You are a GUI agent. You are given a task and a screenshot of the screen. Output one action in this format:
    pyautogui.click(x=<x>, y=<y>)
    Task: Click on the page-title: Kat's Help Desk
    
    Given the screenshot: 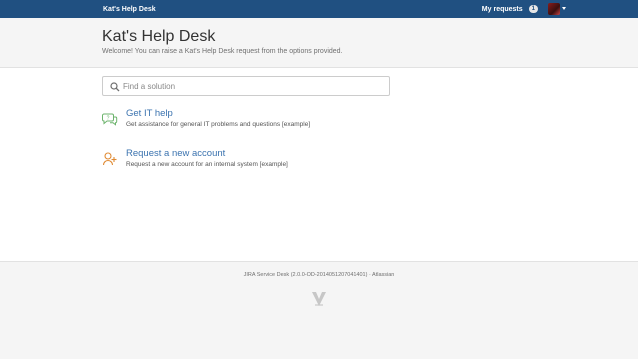 What is the action you would take?
    pyautogui.click(x=159, y=36)
    